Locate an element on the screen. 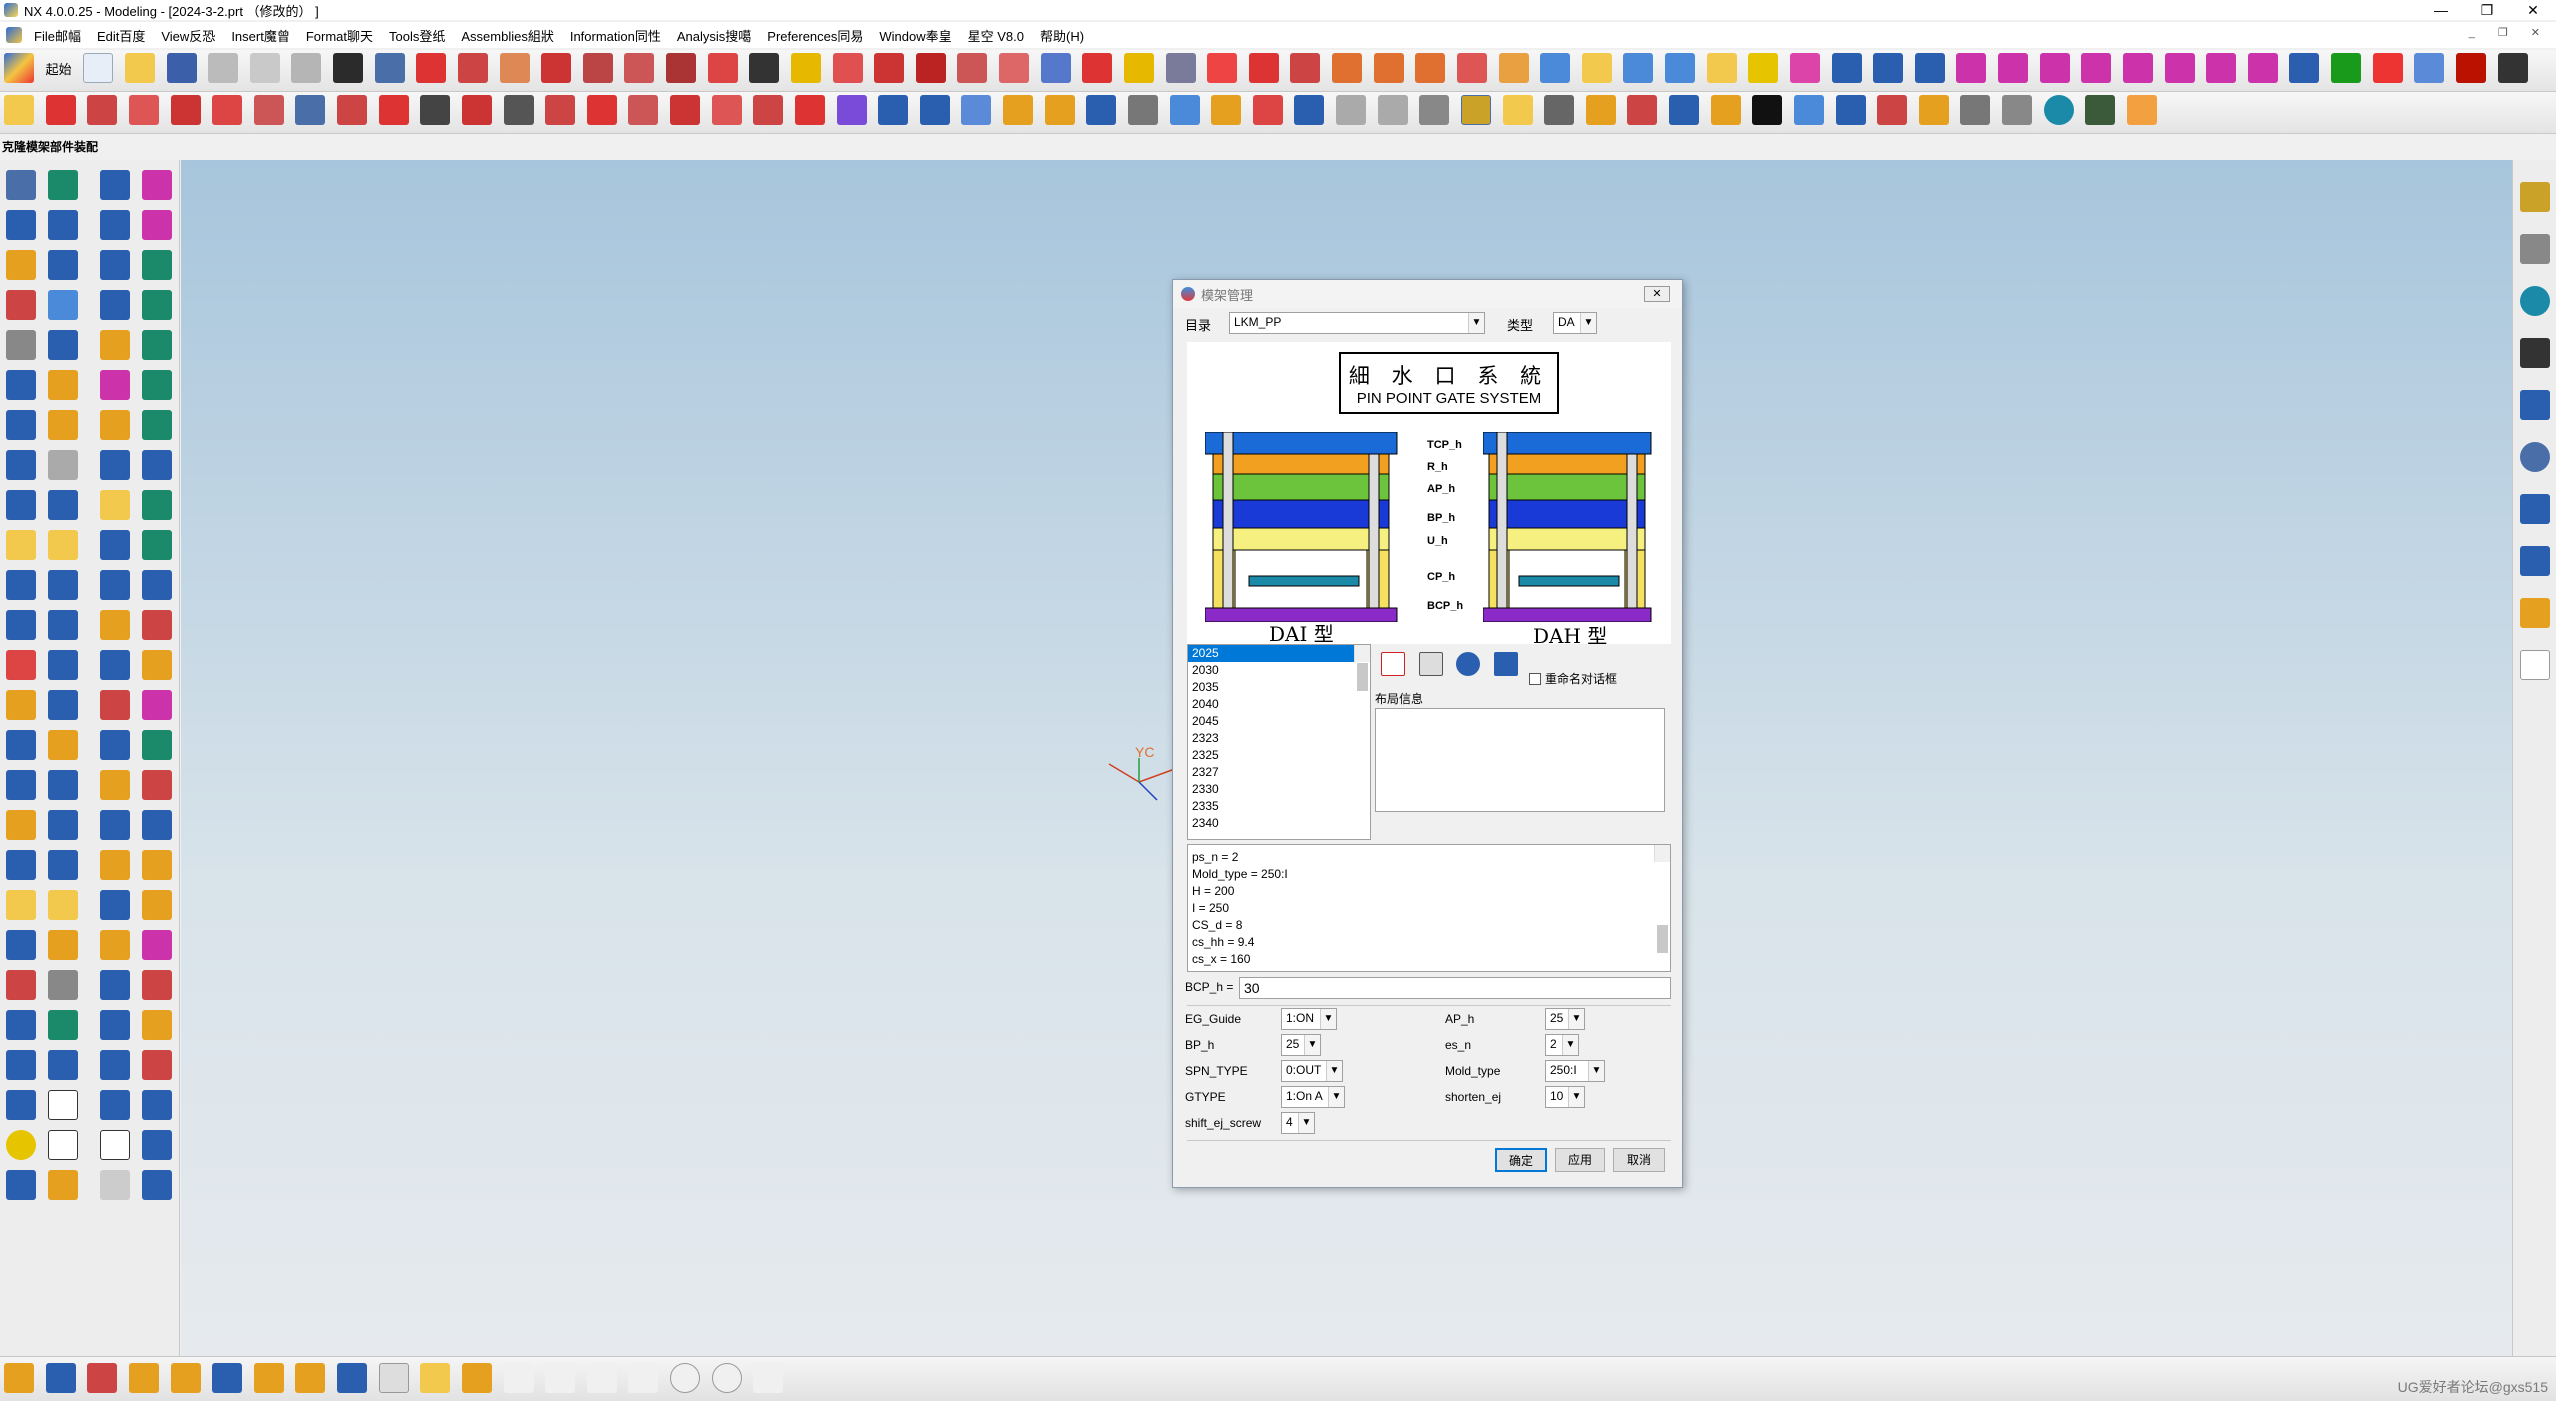 Image resolution: width=2556 pixels, height=1401 pixels. ok-button: 确定 is located at coordinates (1521, 1160).